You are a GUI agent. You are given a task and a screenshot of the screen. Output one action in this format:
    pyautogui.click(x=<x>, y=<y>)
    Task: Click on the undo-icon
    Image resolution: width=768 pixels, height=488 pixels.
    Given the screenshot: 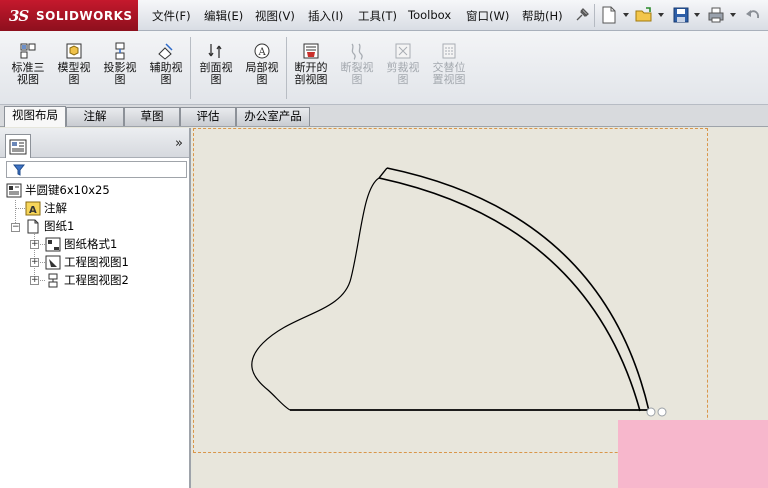 What is the action you would take?
    pyautogui.click(x=753, y=15)
    